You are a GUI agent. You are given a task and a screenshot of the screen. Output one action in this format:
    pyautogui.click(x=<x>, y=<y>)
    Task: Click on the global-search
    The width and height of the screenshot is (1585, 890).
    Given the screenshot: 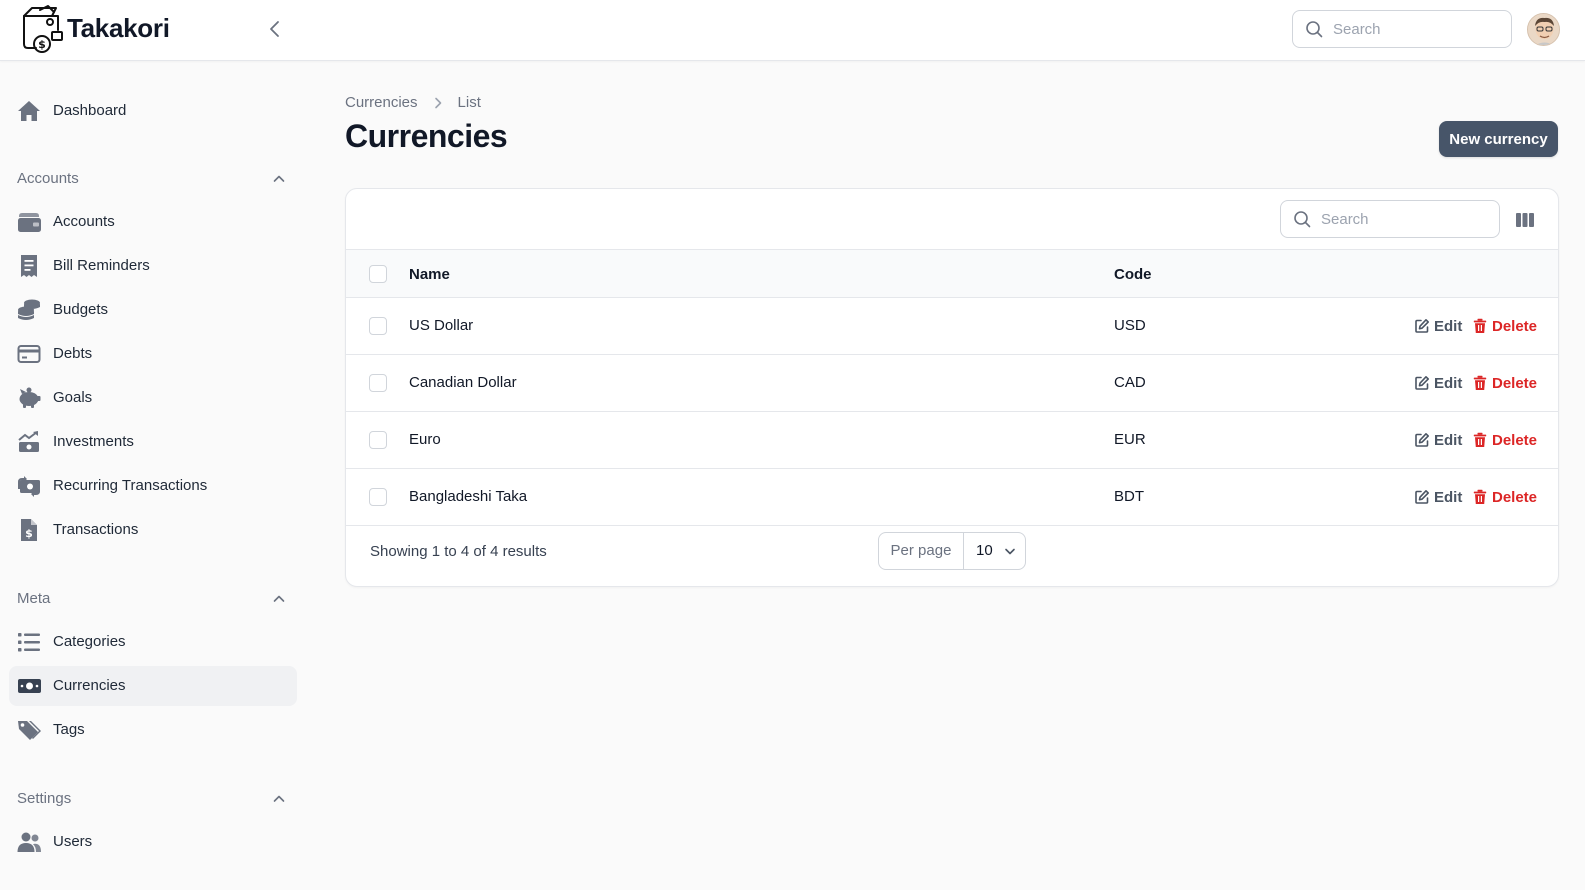 What is the action you would take?
    pyautogui.click(x=1402, y=29)
    